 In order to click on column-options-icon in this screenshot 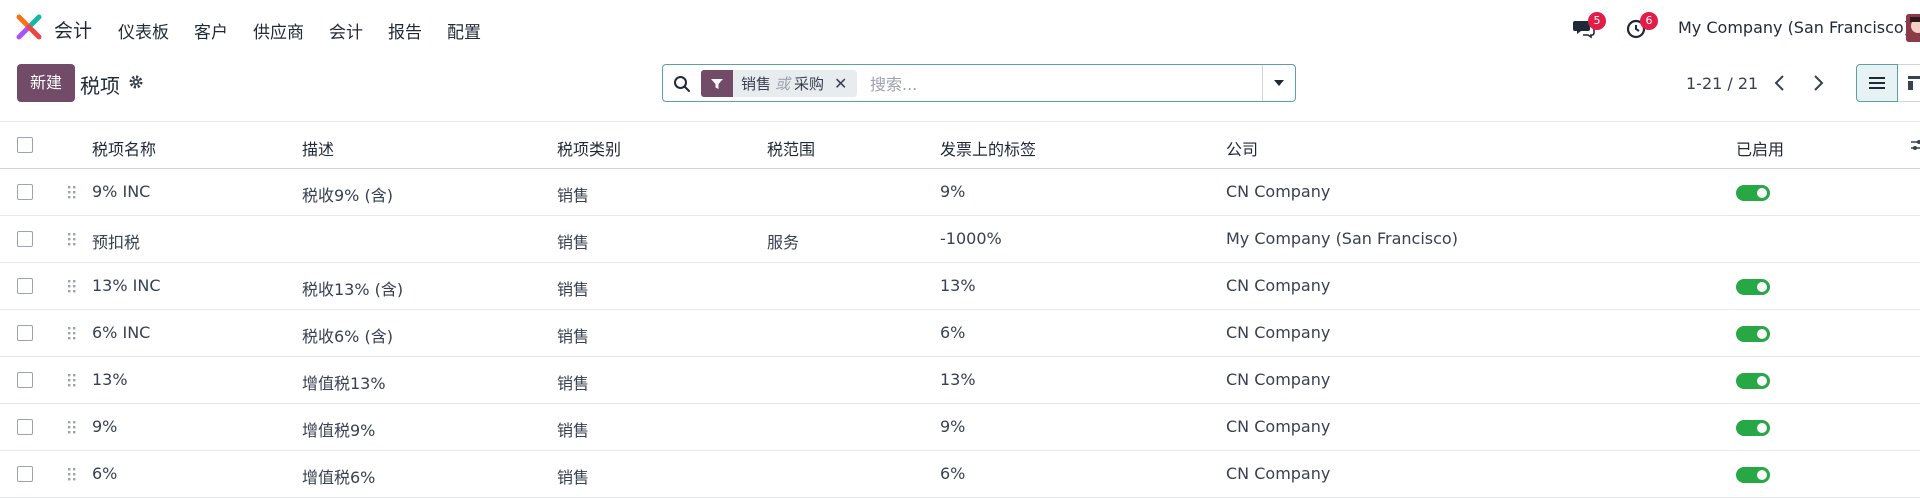, I will do `click(1915, 145)`.